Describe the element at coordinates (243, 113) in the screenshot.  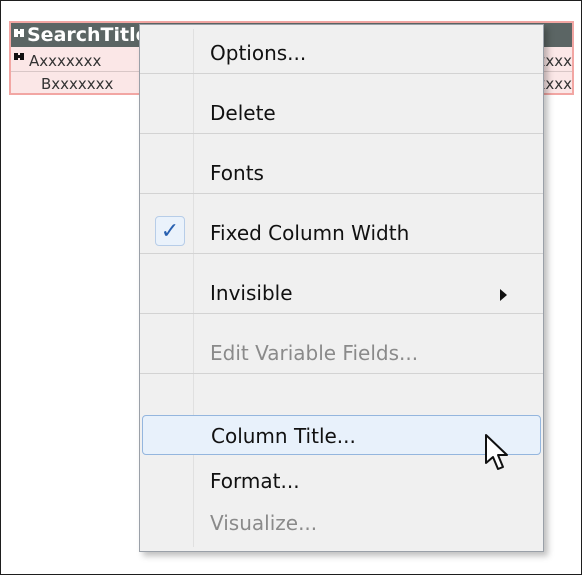
I see `menu-item-label: Delete` at that location.